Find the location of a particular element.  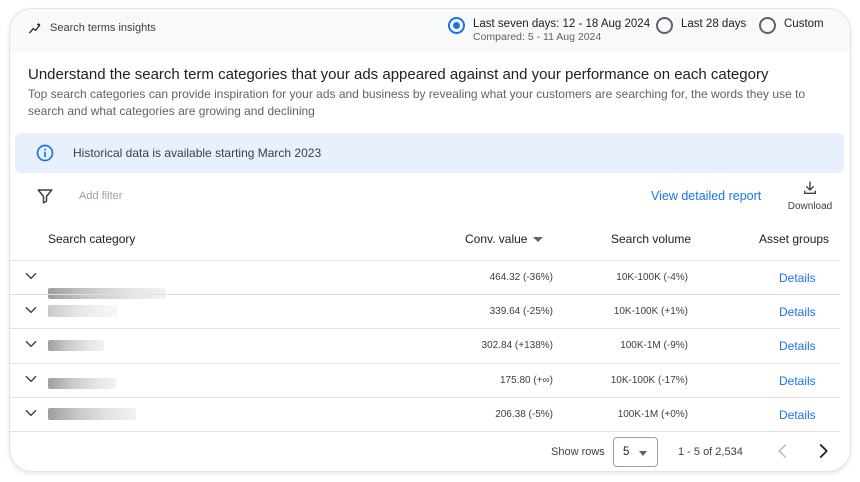

column-header-conv-value: Conv. value is located at coordinates (504, 239).